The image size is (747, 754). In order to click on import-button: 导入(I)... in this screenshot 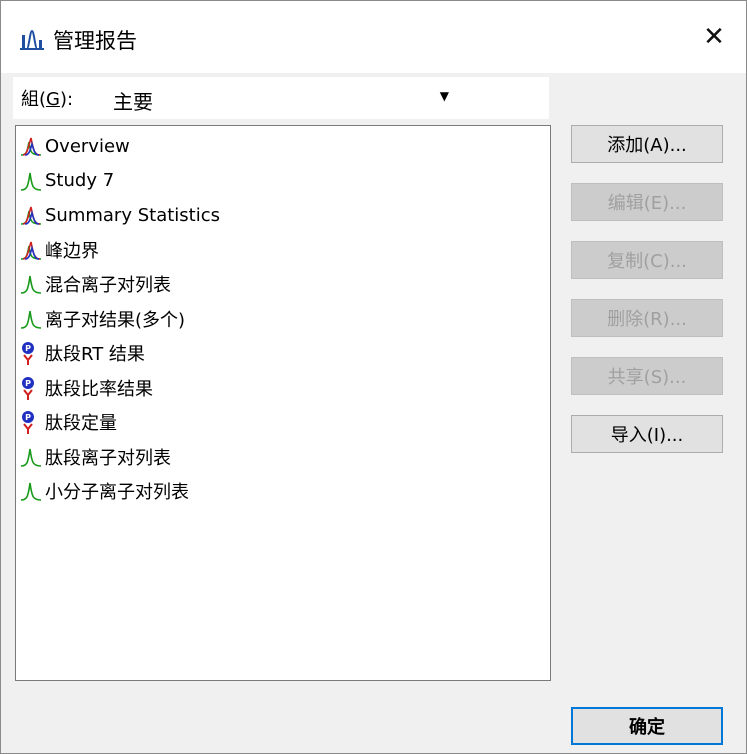, I will do `click(647, 434)`.